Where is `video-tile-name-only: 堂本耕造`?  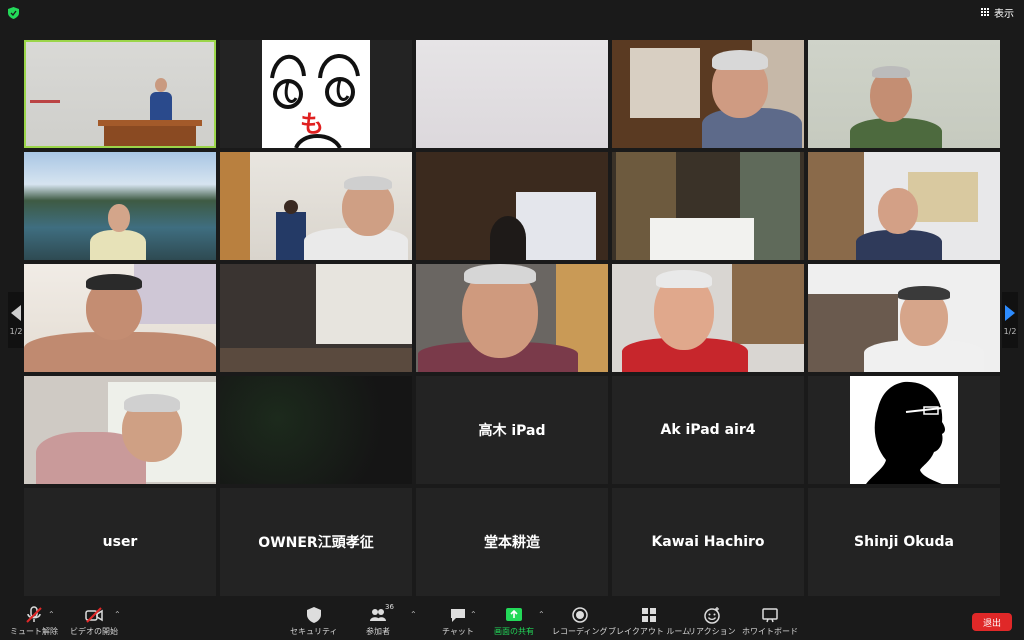
video-tile-name-only: 堂本耕造 is located at coordinates (512, 542).